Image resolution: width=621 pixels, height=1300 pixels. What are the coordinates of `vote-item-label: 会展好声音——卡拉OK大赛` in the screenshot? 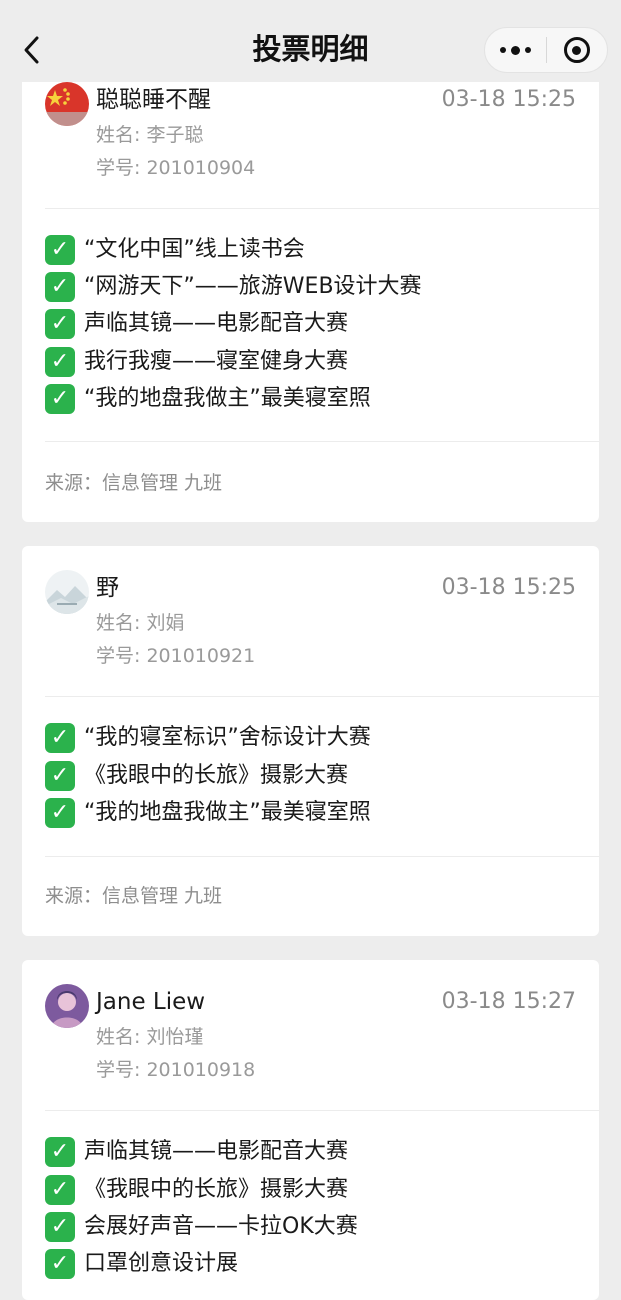 It's located at (221, 1226).